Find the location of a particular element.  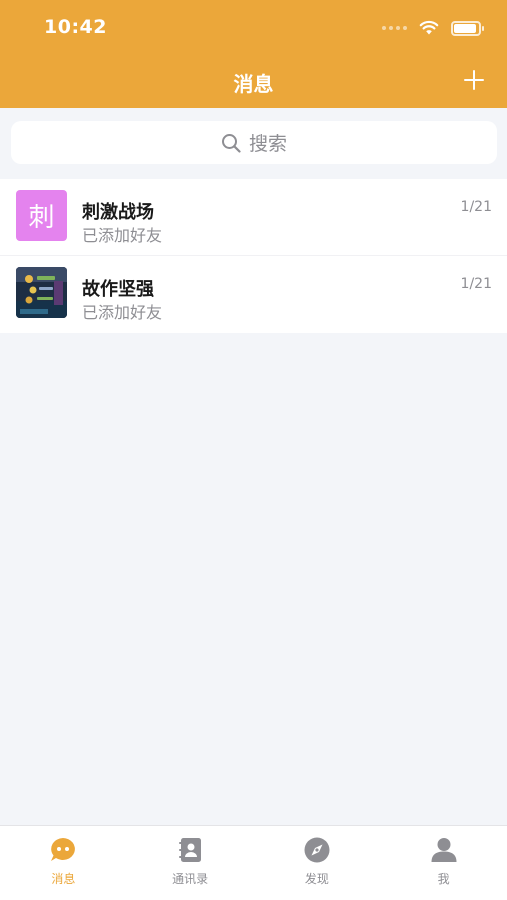

compass-icon is located at coordinates (317, 850).